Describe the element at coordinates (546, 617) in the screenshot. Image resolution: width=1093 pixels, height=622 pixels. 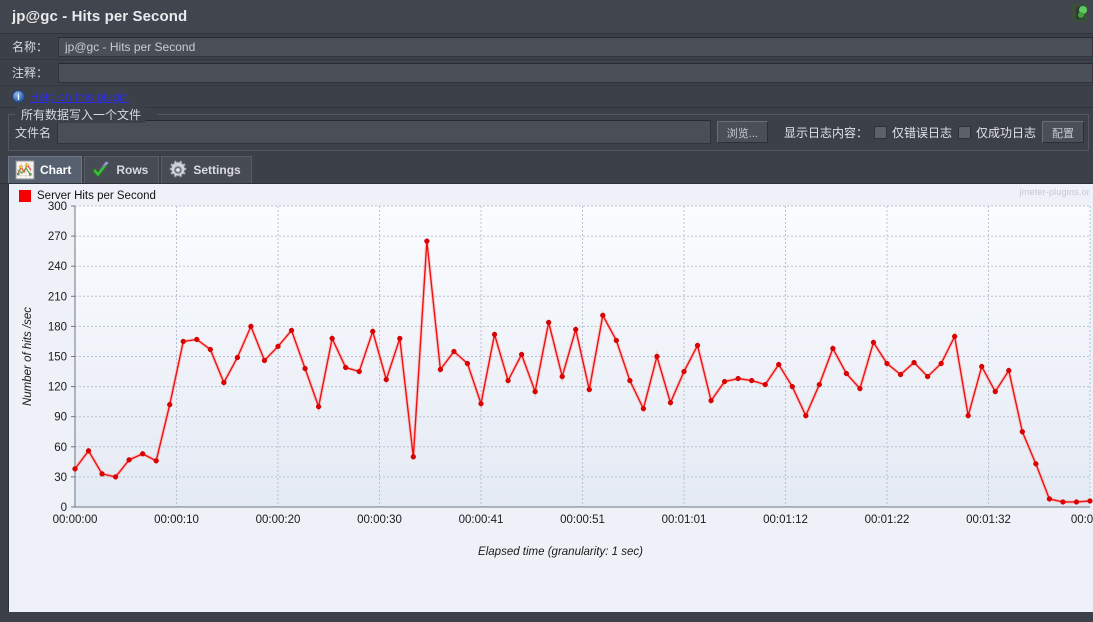
I see `bottom-strip` at that location.